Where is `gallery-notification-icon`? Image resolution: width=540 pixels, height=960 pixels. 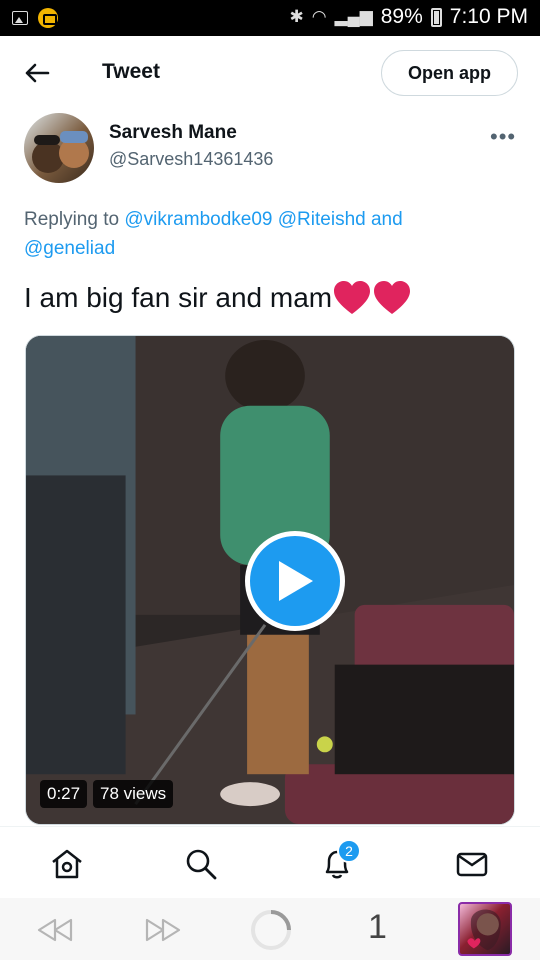
gallery-notification-icon is located at coordinates (20, 18).